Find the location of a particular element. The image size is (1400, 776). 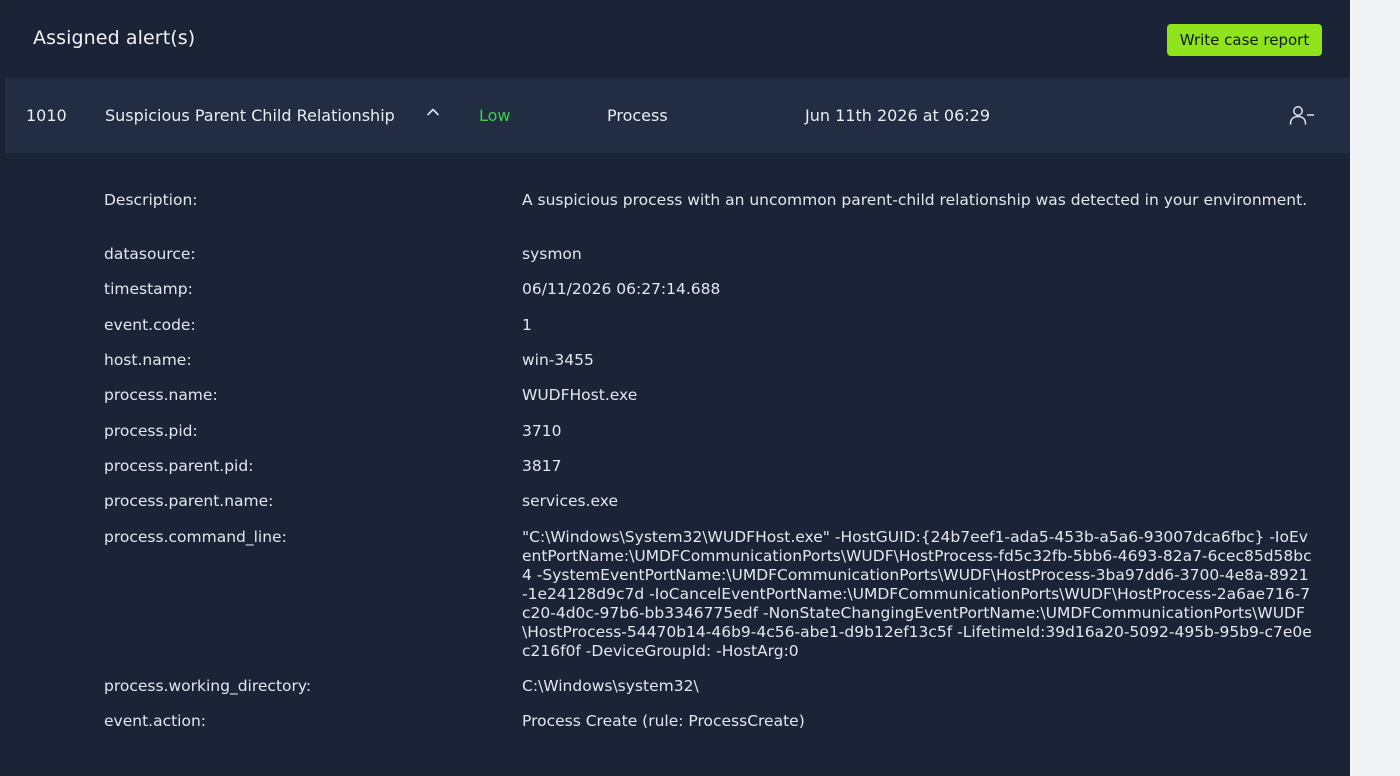

detail-value: services.exe is located at coordinates (570, 501).